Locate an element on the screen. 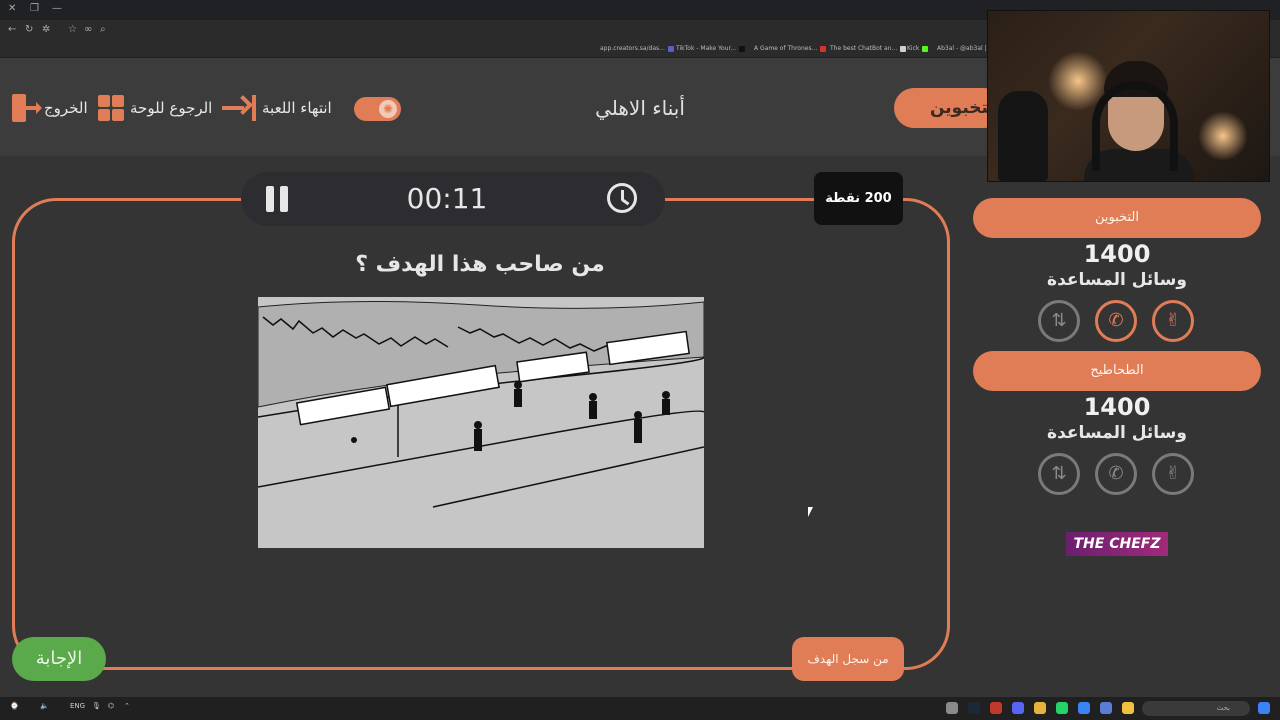  folder-app-icon is located at coordinates (1128, 708).